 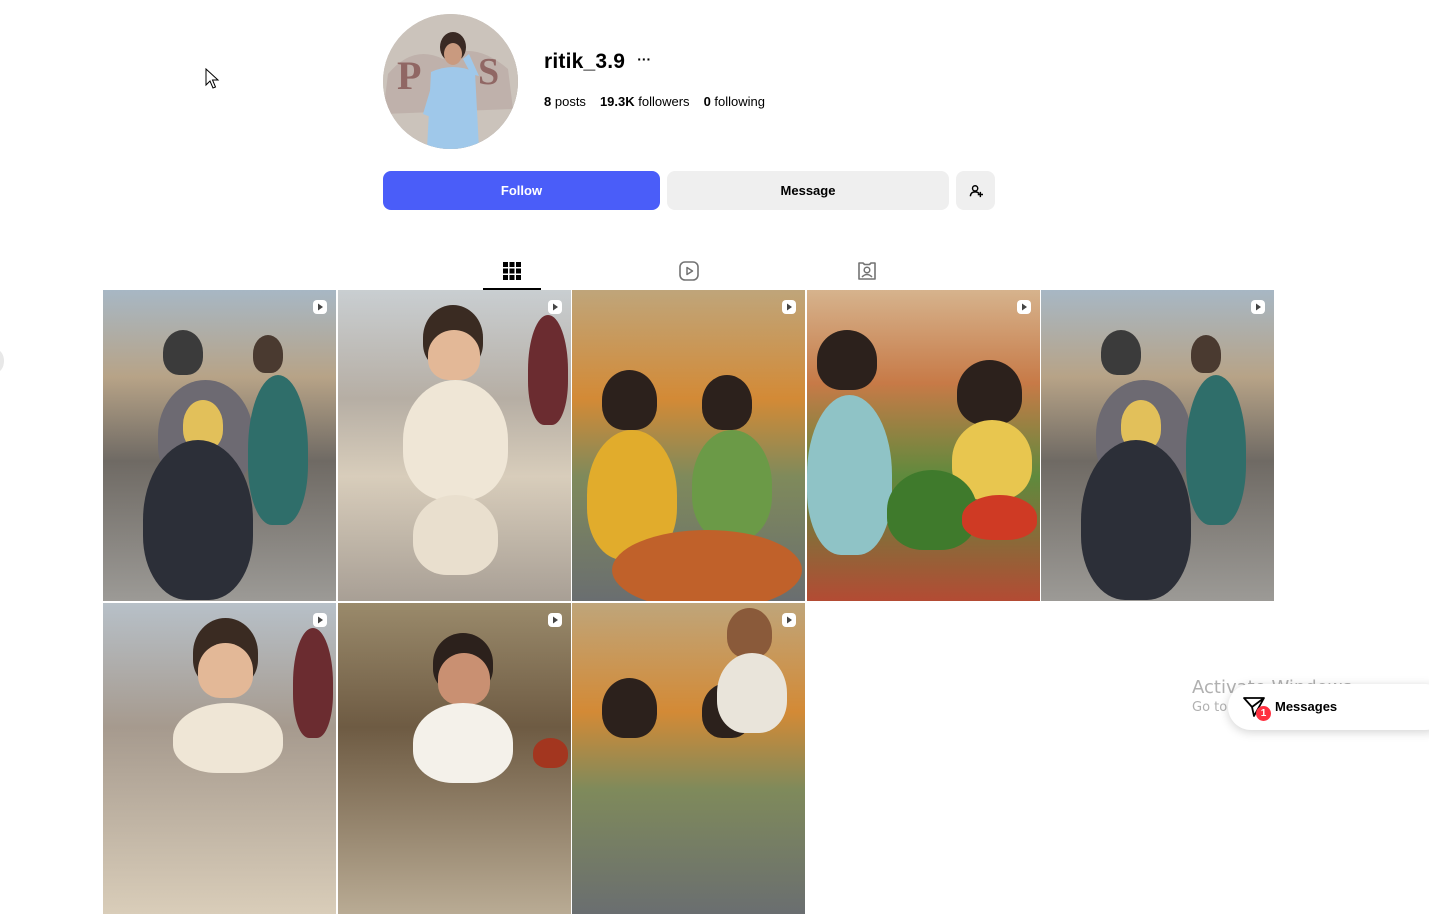 I want to click on svg-text: S, so click(x=488, y=72).